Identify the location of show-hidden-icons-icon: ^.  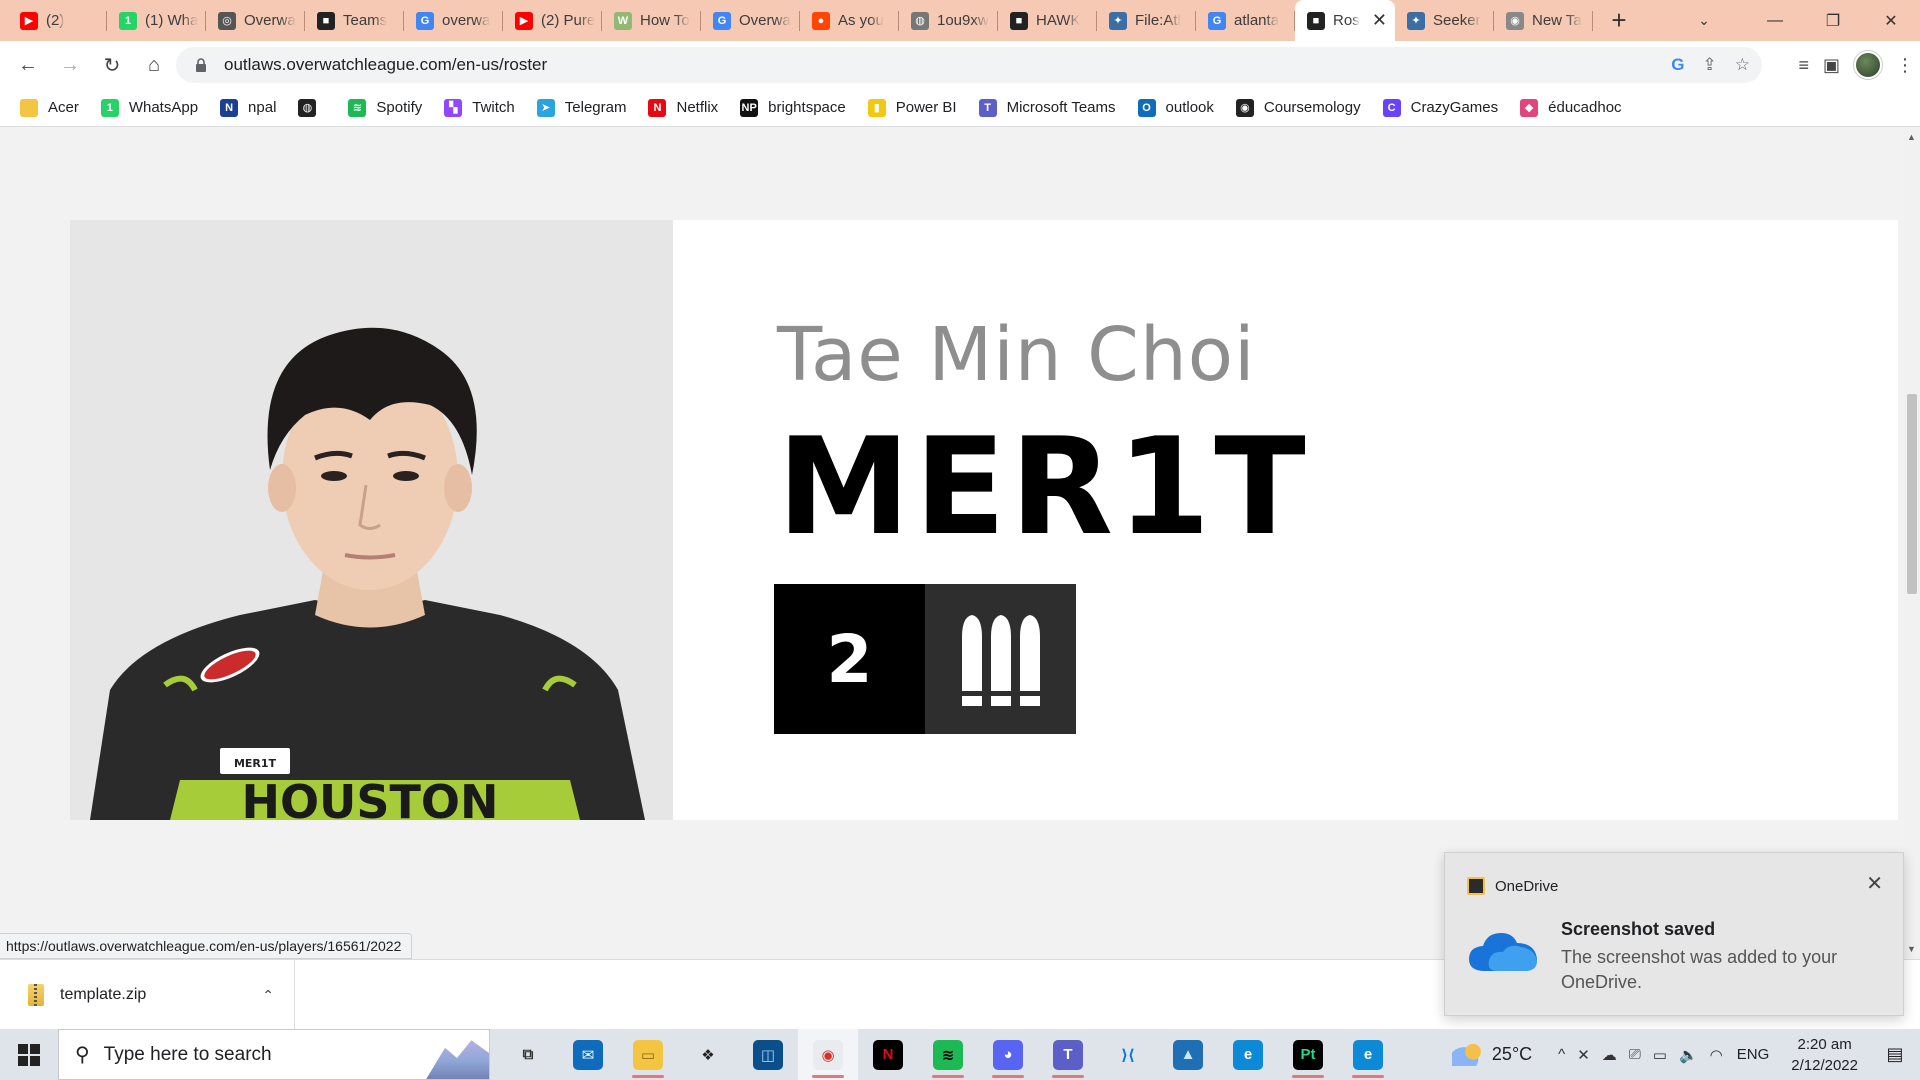
(1561, 1054).